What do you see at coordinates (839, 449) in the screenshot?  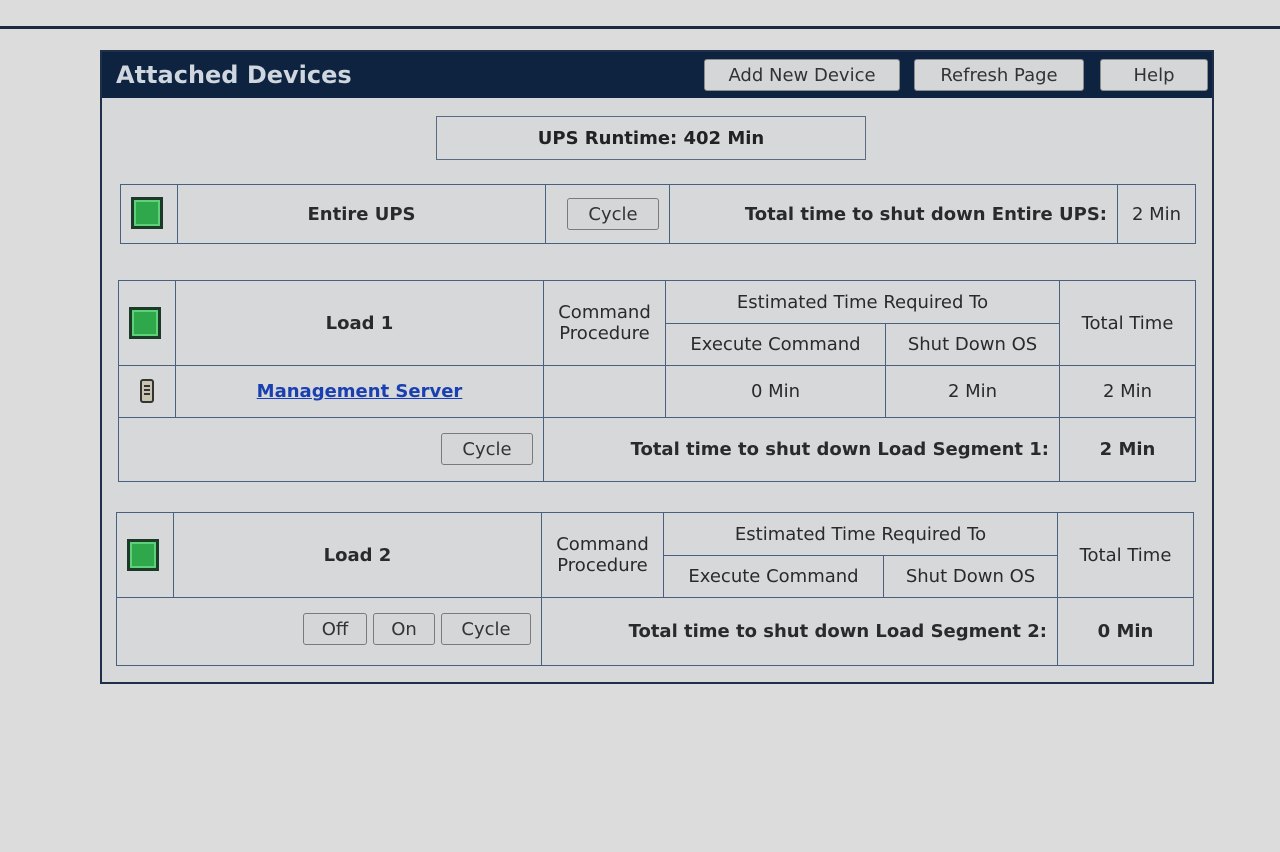 I see `load1-total-label: Total time to shut down Load Segment 1:` at bounding box center [839, 449].